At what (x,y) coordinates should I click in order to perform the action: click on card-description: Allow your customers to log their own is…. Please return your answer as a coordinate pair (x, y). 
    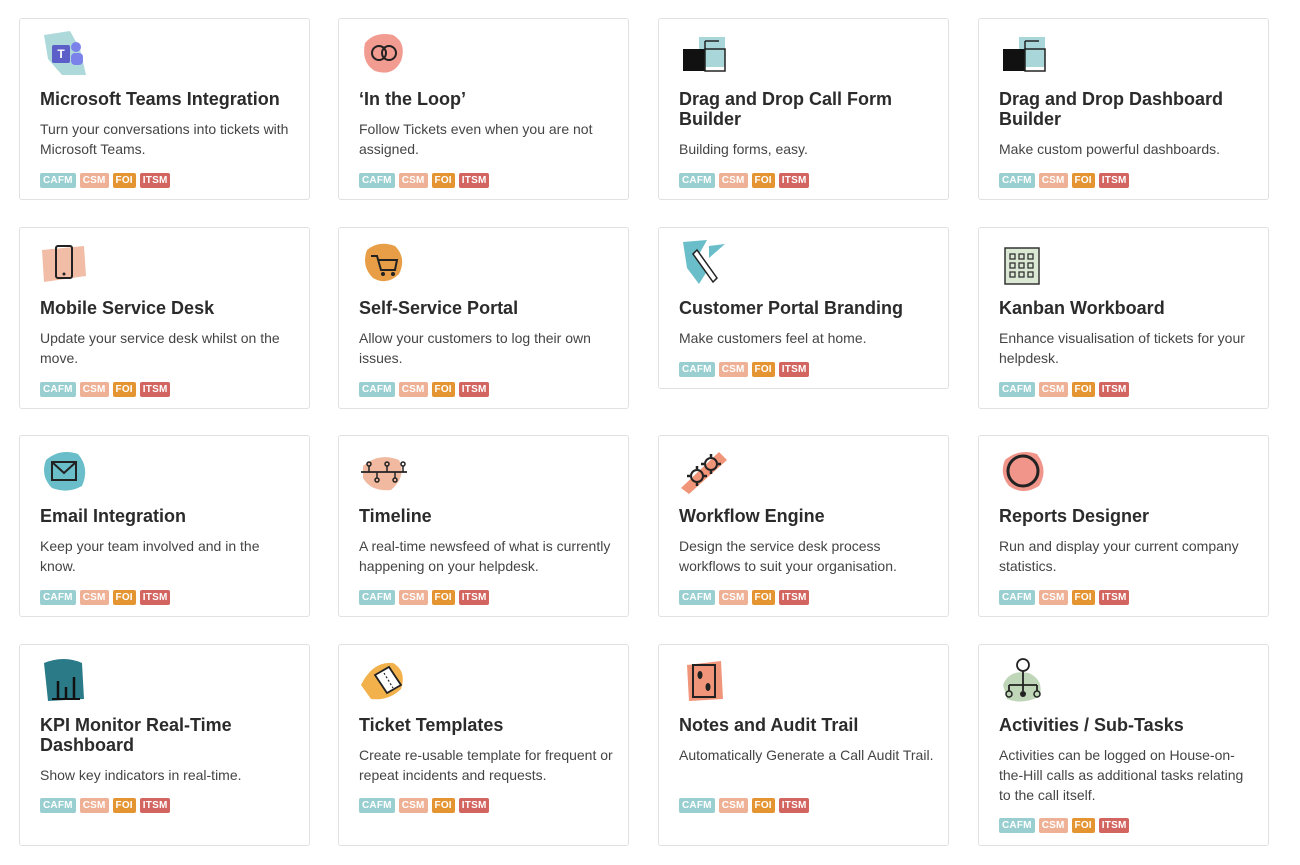
    Looking at the image, I should click on (475, 348).